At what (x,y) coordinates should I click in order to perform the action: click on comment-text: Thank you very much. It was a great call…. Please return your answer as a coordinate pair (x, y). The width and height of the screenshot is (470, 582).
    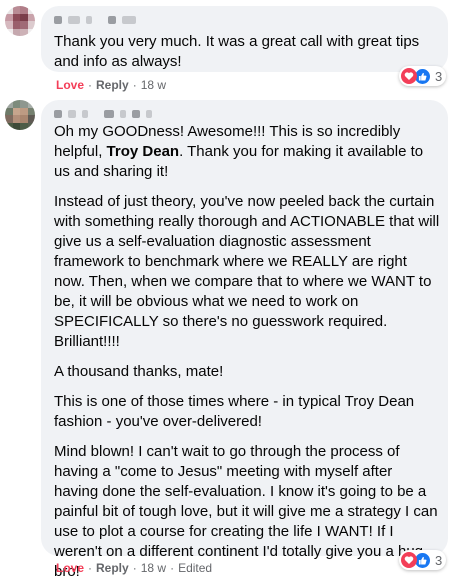
    Looking at the image, I should click on (246, 52).